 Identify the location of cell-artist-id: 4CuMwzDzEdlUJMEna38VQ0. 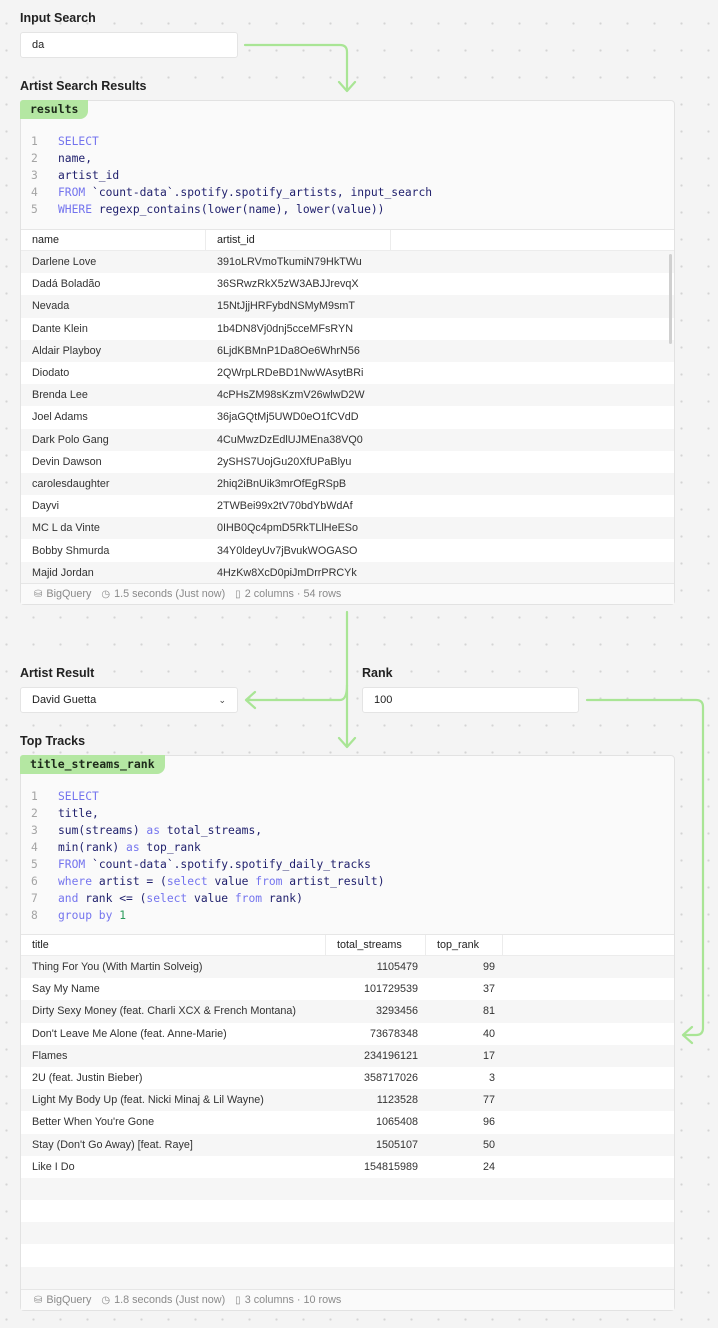
(290, 439).